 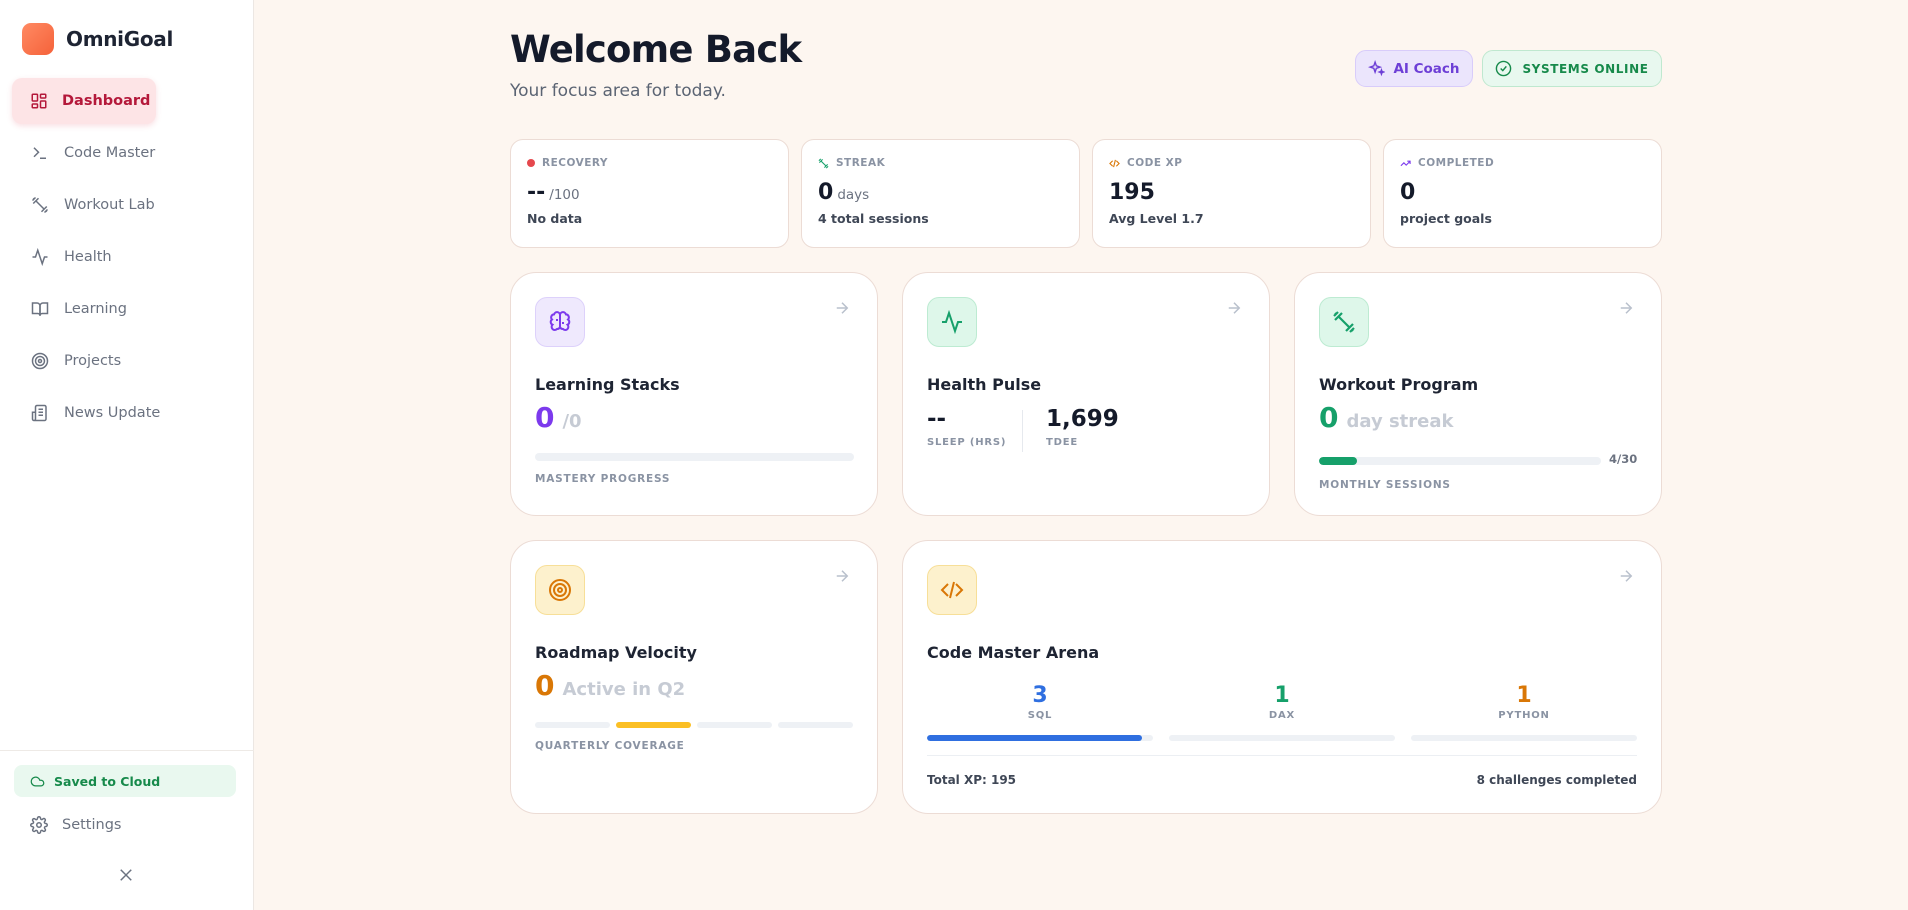 I want to click on sleep-label: SLEEP (HRS), so click(x=967, y=442).